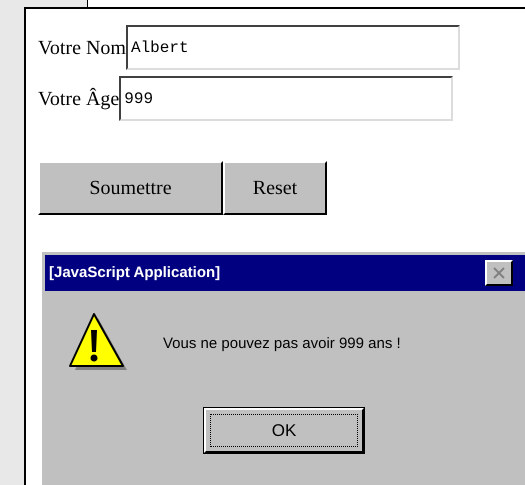 This screenshot has height=485, width=525. Describe the element at coordinates (275, 188) in the screenshot. I see `form-button: Reset` at that location.